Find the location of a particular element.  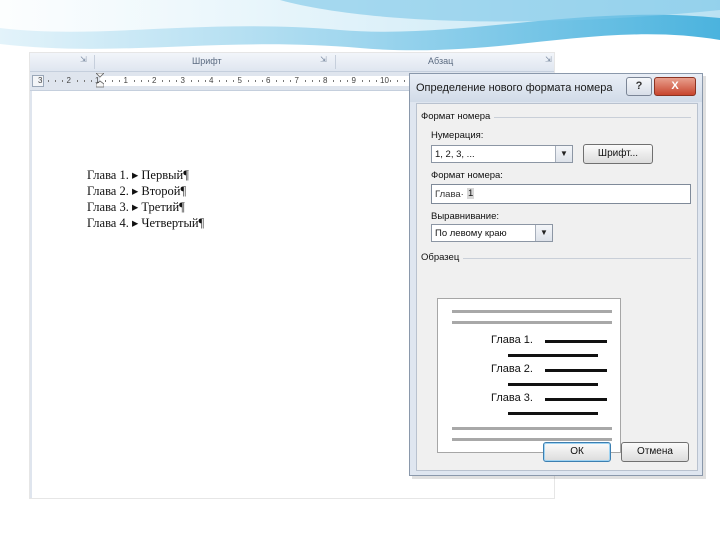

number-field-code: 1 is located at coordinates (471, 193).